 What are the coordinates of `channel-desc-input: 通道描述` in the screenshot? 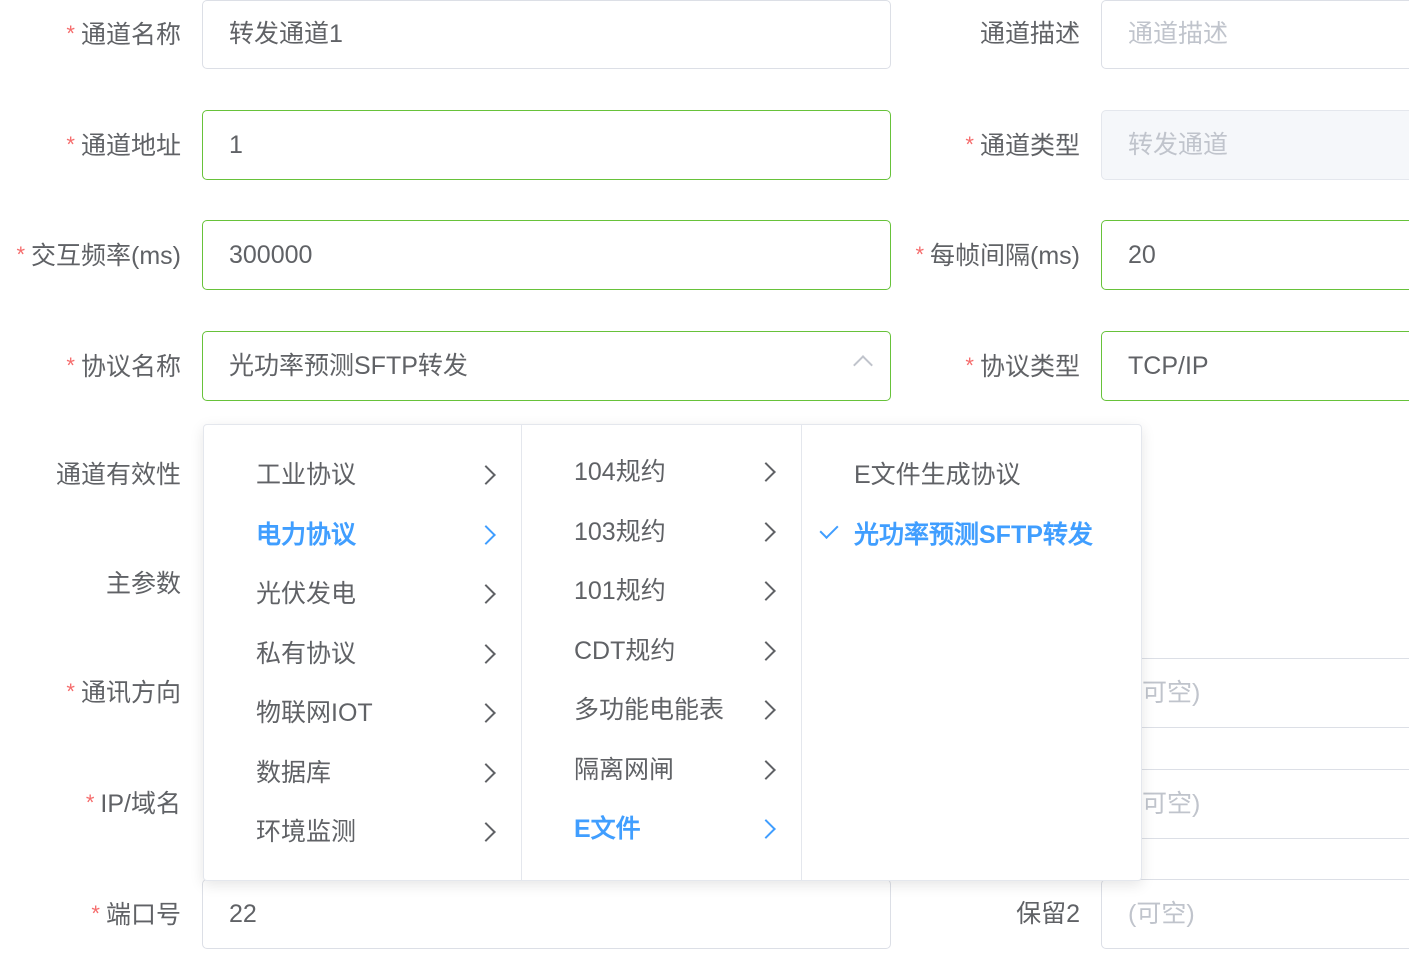 It's located at (1255, 34).